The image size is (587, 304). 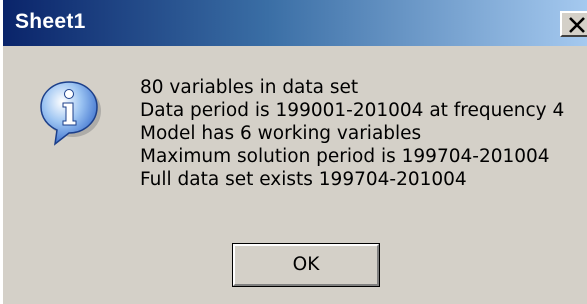 I want to click on window-title: Sheet1, so click(x=50, y=21).